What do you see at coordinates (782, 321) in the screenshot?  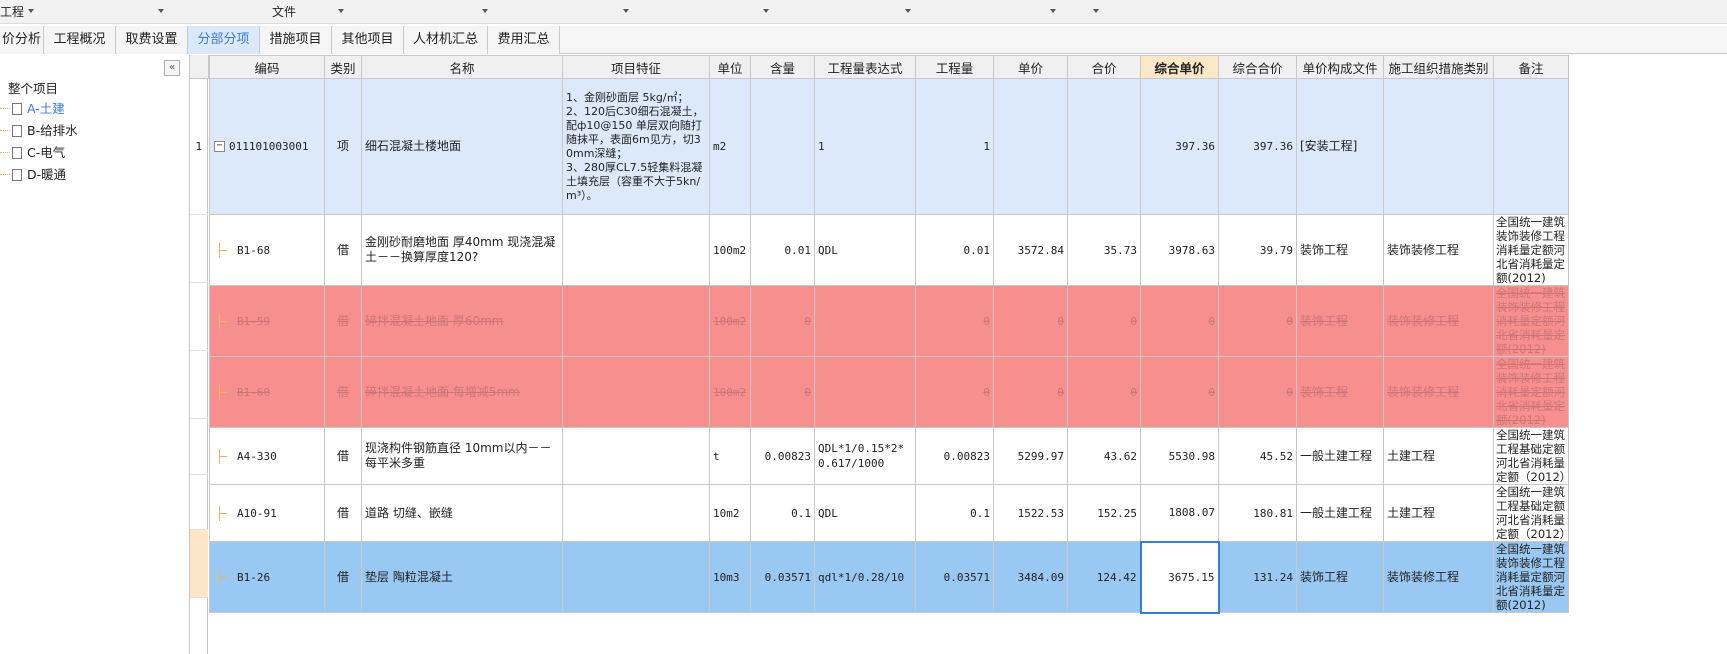 I see `cell-content: 0` at bounding box center [782, 321].